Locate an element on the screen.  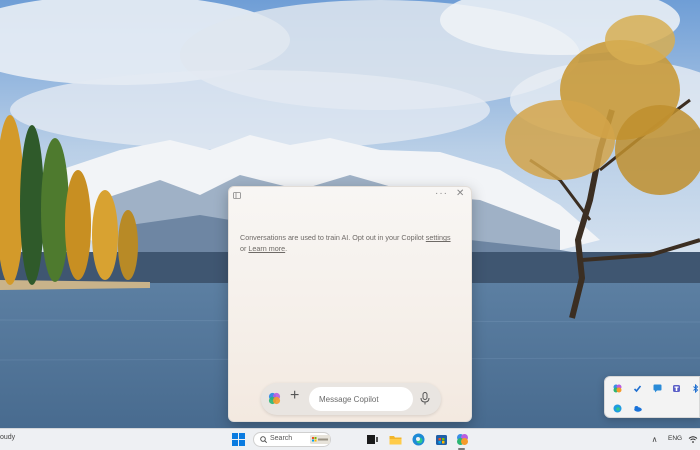
message-input is located at coordinates (361, 399).